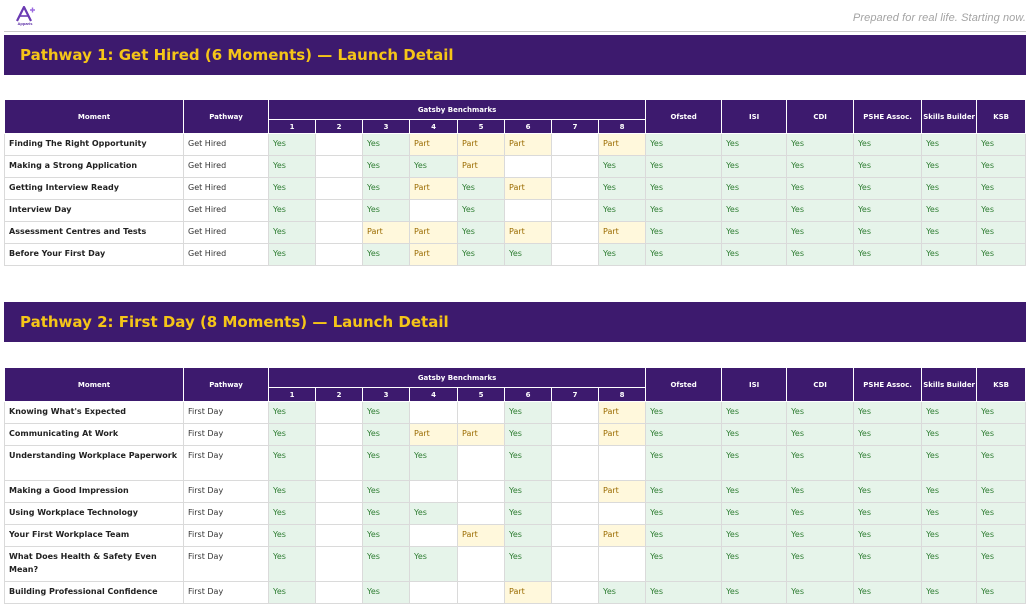 Image resolution: width=1030 pixels, height=616 pixels. Describe the element at coordinates (1001, 384) in the screenshot. I see `col-header-ksb: KSB` at that location.